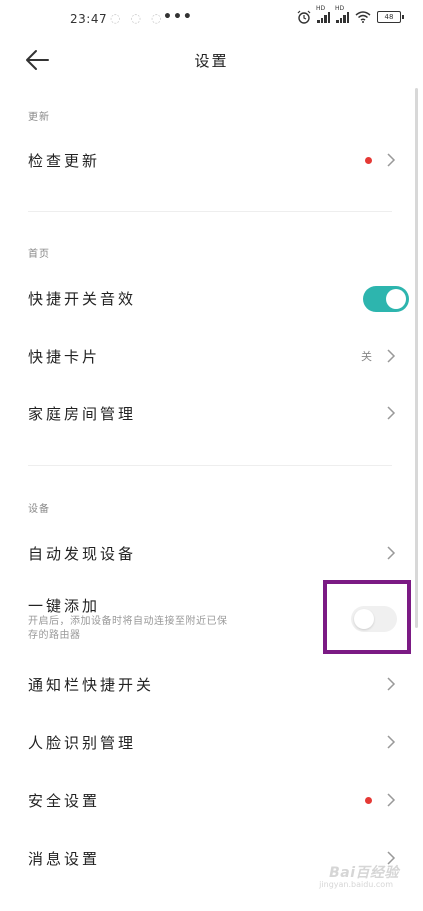 This screenshot has width=423, height=911. I want to click on one-click-add-description-line: 开启后，添加设备时将自动连接至附近已保, so click(128, 621).